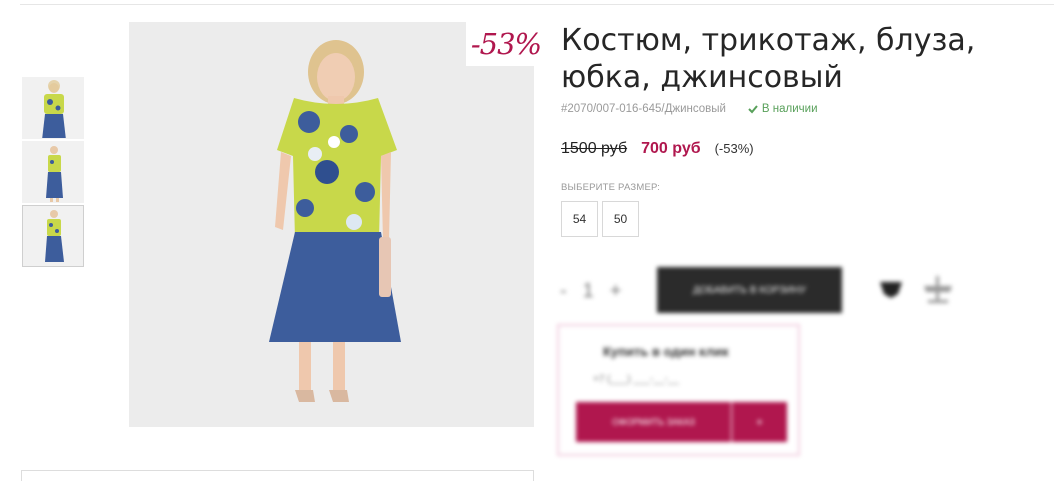 This screenshot has height=481, width=1054. I want to click on product-meta: #2070/007-016-645/Джинсовый В наличии, so click(689, 109).